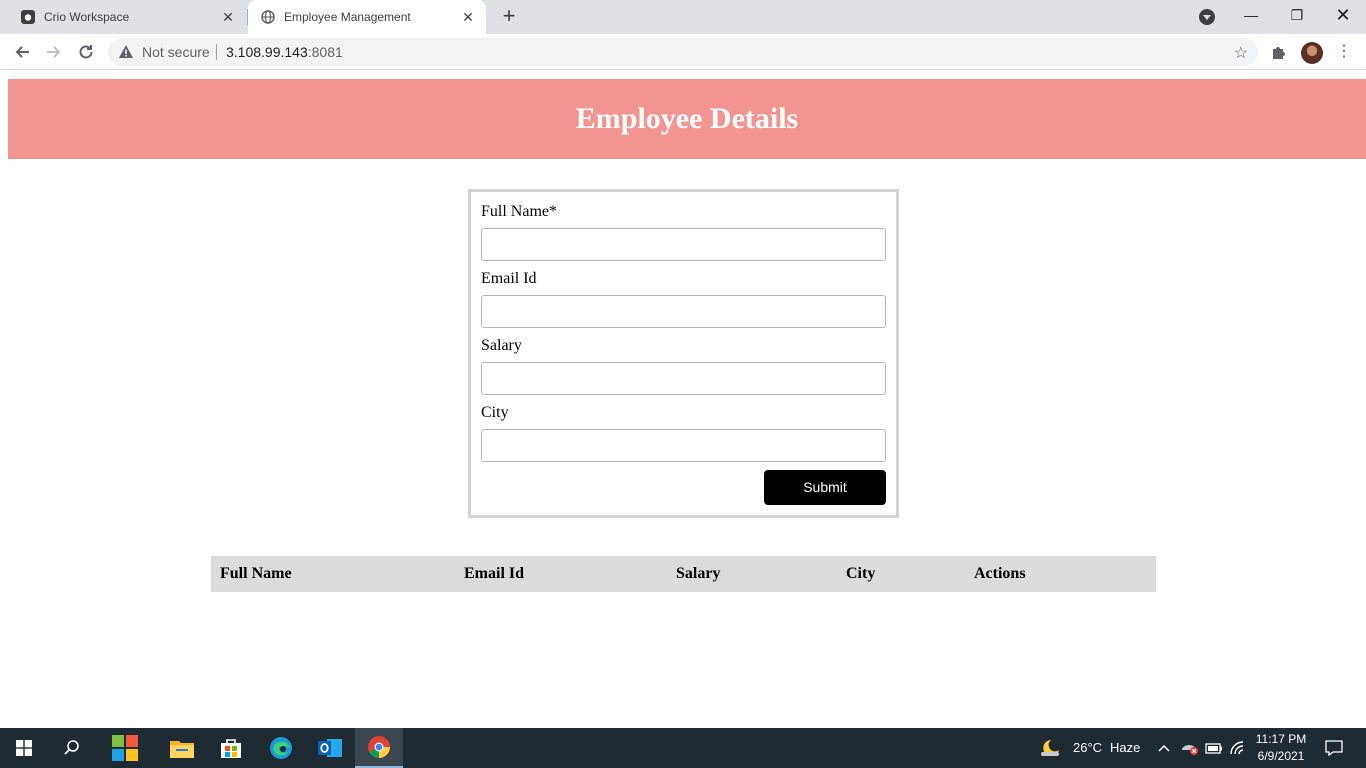  Describe the element at coordinates (347, 17) in the screenshot. I see `tab-title: Employee Management` at that location.